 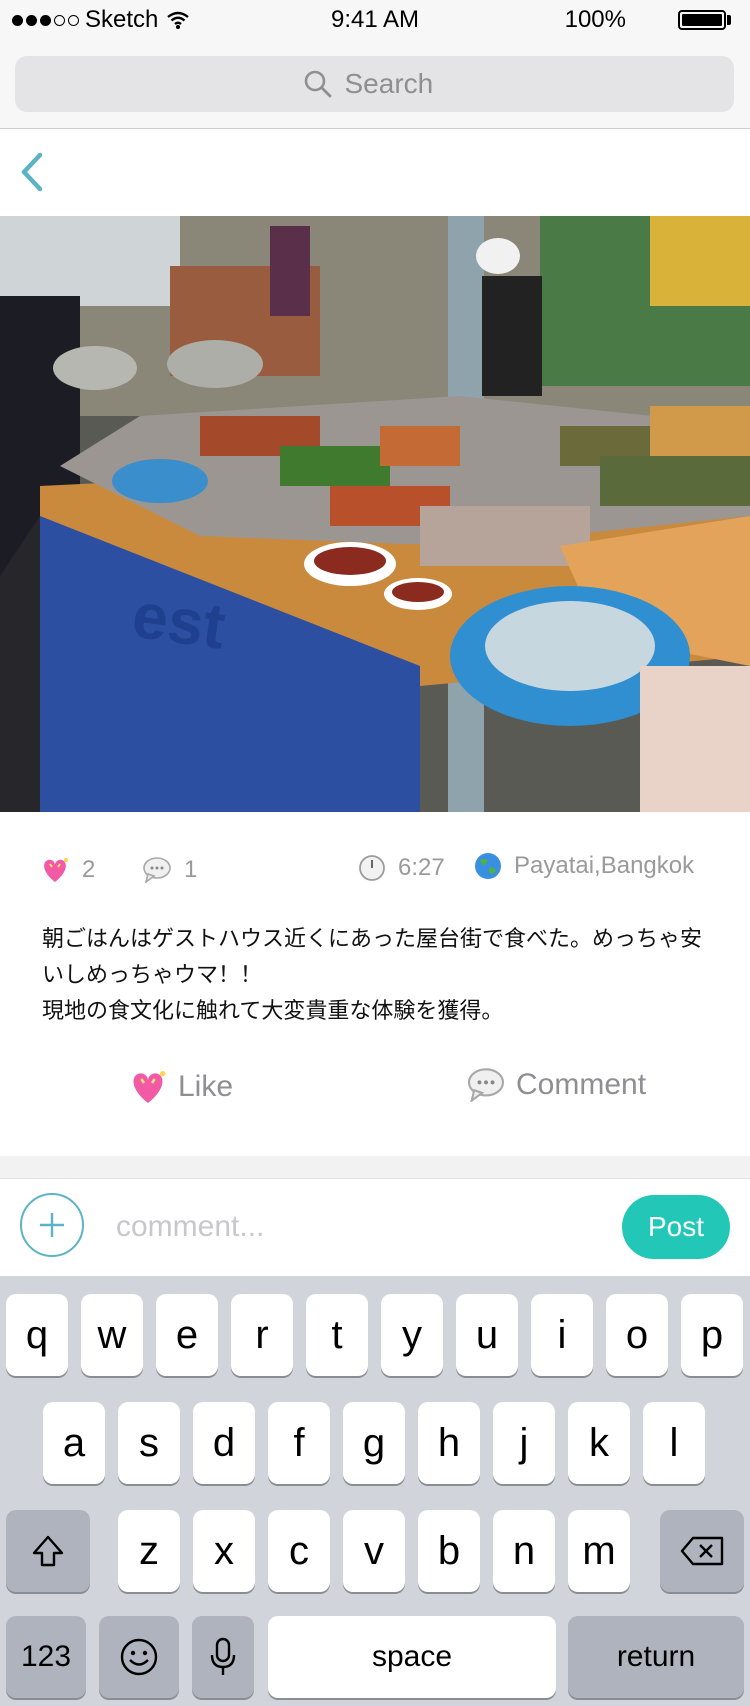 I want to click on search-box, so click(x=374, y=84).